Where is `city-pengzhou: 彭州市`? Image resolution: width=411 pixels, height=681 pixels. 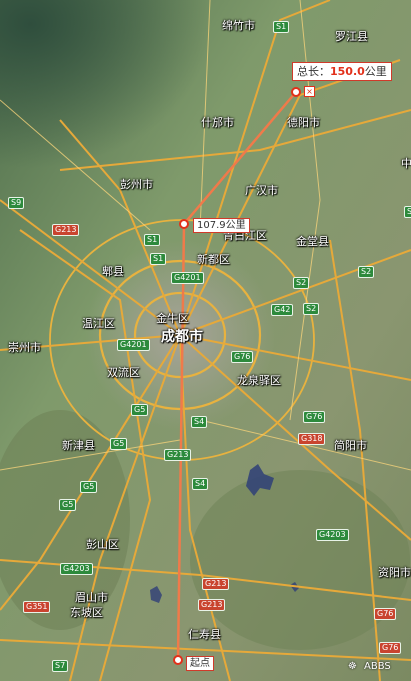 city-pengzhou: 彭州市 is located at coordinates (136, 185).